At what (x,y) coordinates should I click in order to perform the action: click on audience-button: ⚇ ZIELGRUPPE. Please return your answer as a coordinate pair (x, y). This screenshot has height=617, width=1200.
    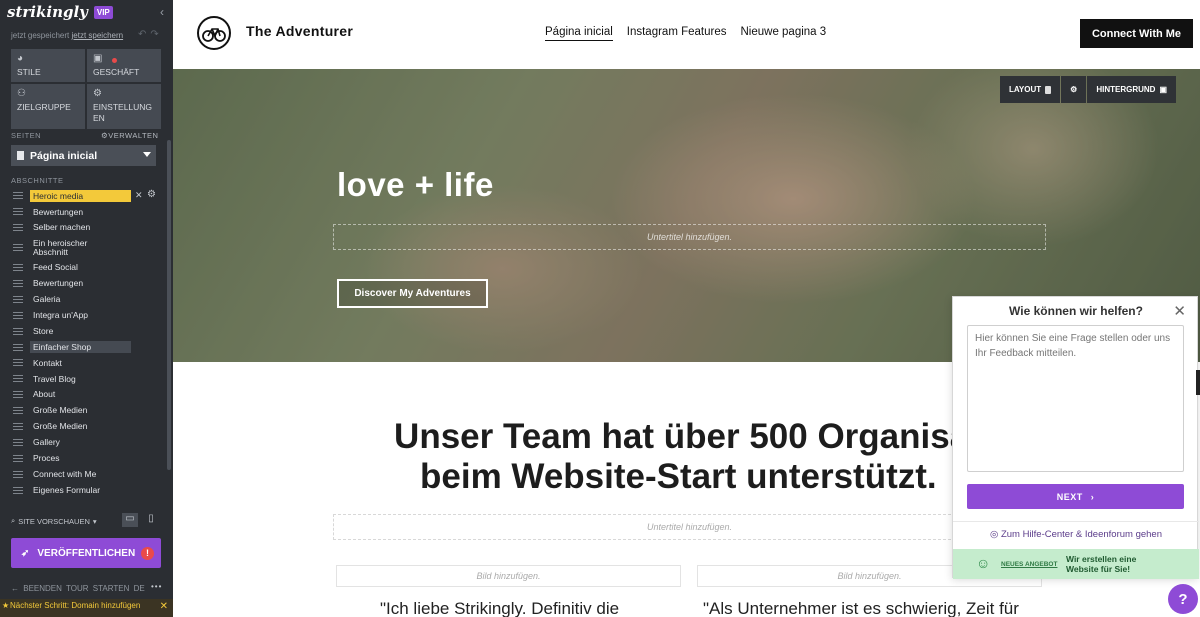
    Looking at the image, I should click on (48, 106).